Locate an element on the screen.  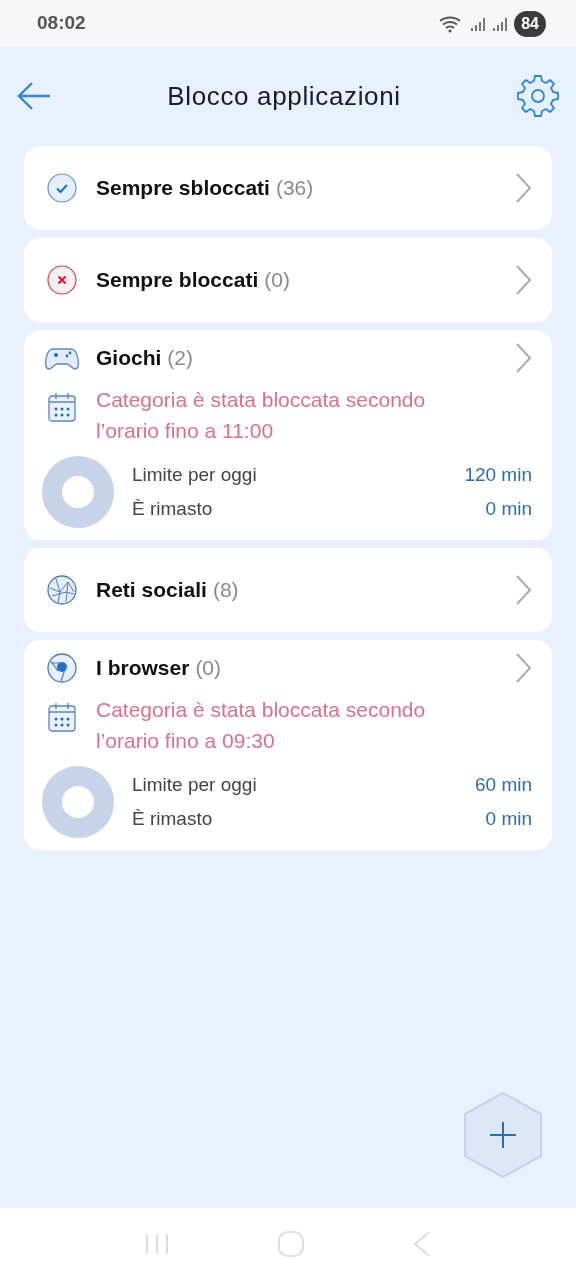
category-name: Sempre bloccati is located at coordinates (177, 280).